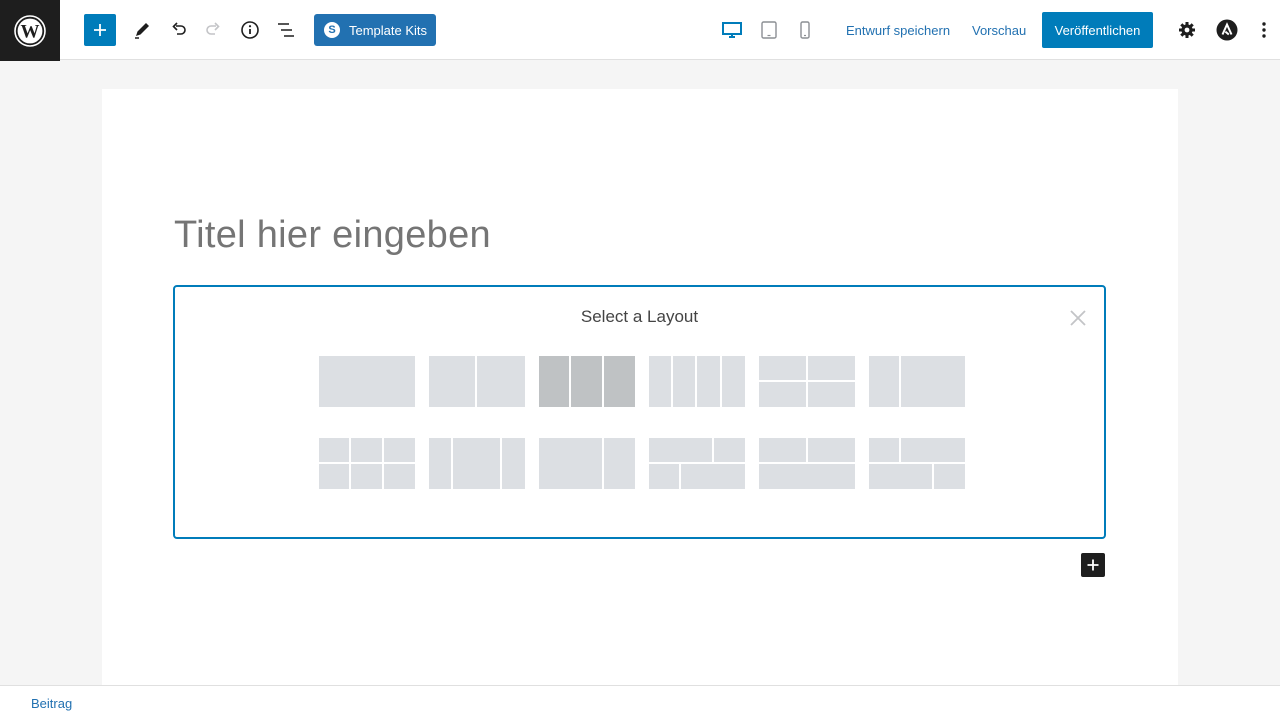 The image size is (1280, 720). What do you see at coordinates (332, 235) in the screenshot?
I see `post-title-input: Titel hier eingeben` at bounding box center [332, 235].